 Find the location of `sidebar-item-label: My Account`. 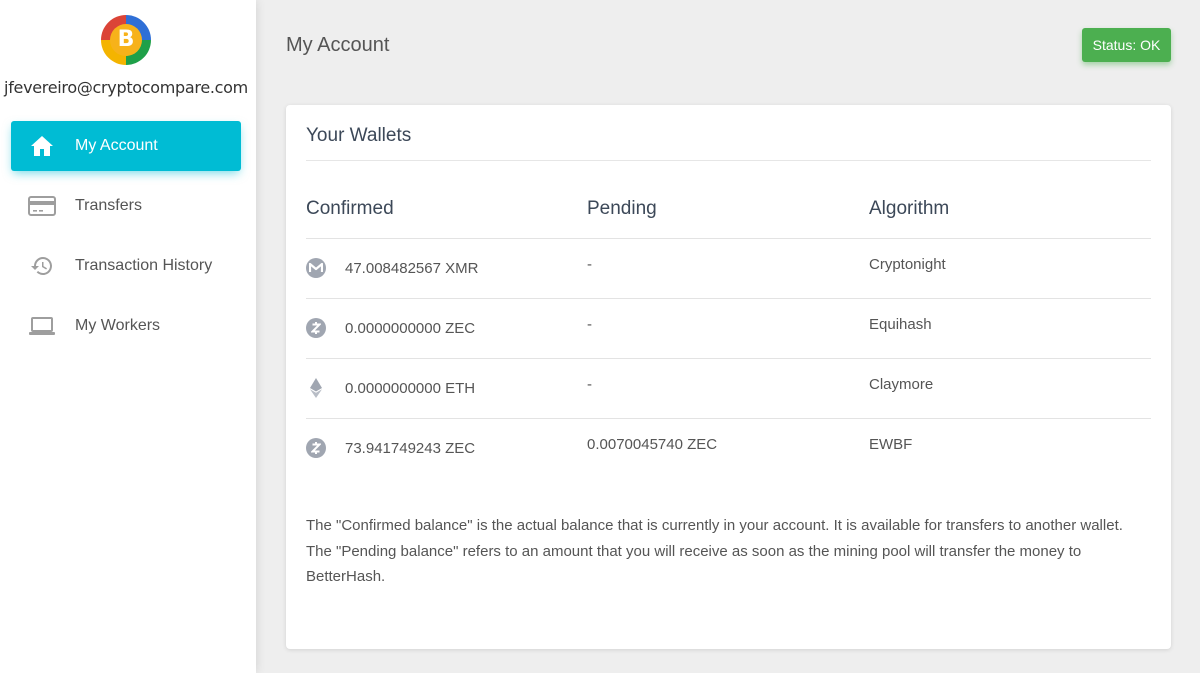

sidebar-item-label: My Account is located at coordinates (116, 145).